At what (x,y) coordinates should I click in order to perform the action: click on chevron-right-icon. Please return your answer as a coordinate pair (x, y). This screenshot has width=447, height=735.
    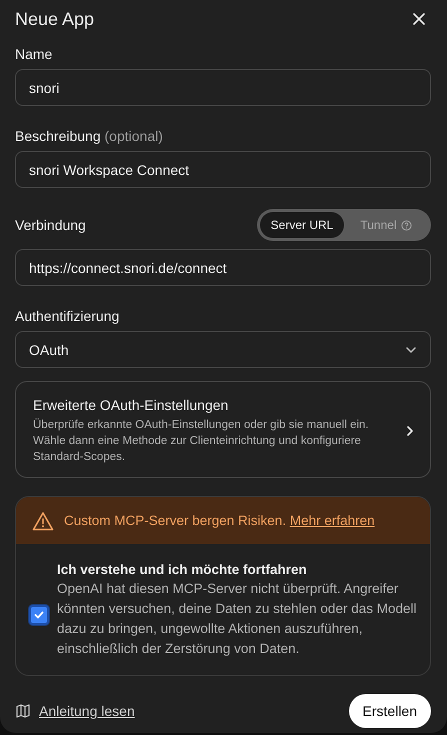
    Looking at the image, I should click on (410, 431).